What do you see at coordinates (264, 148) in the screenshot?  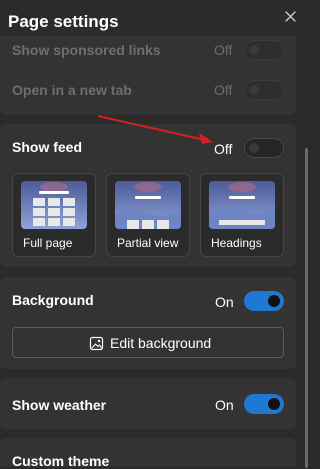 I see `show-feed-toggle` at bounding box center [264, 148].